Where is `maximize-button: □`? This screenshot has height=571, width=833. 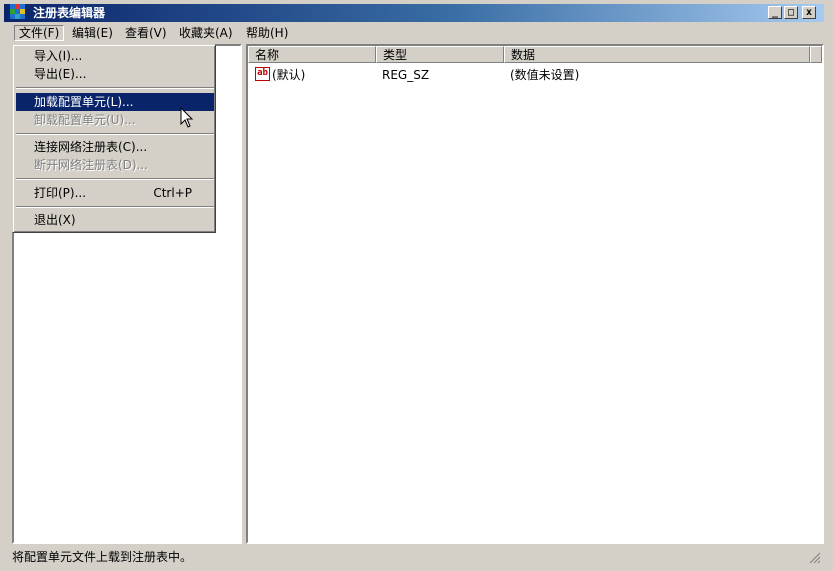 maximize-button: □ is located at coordinates (791, 12).